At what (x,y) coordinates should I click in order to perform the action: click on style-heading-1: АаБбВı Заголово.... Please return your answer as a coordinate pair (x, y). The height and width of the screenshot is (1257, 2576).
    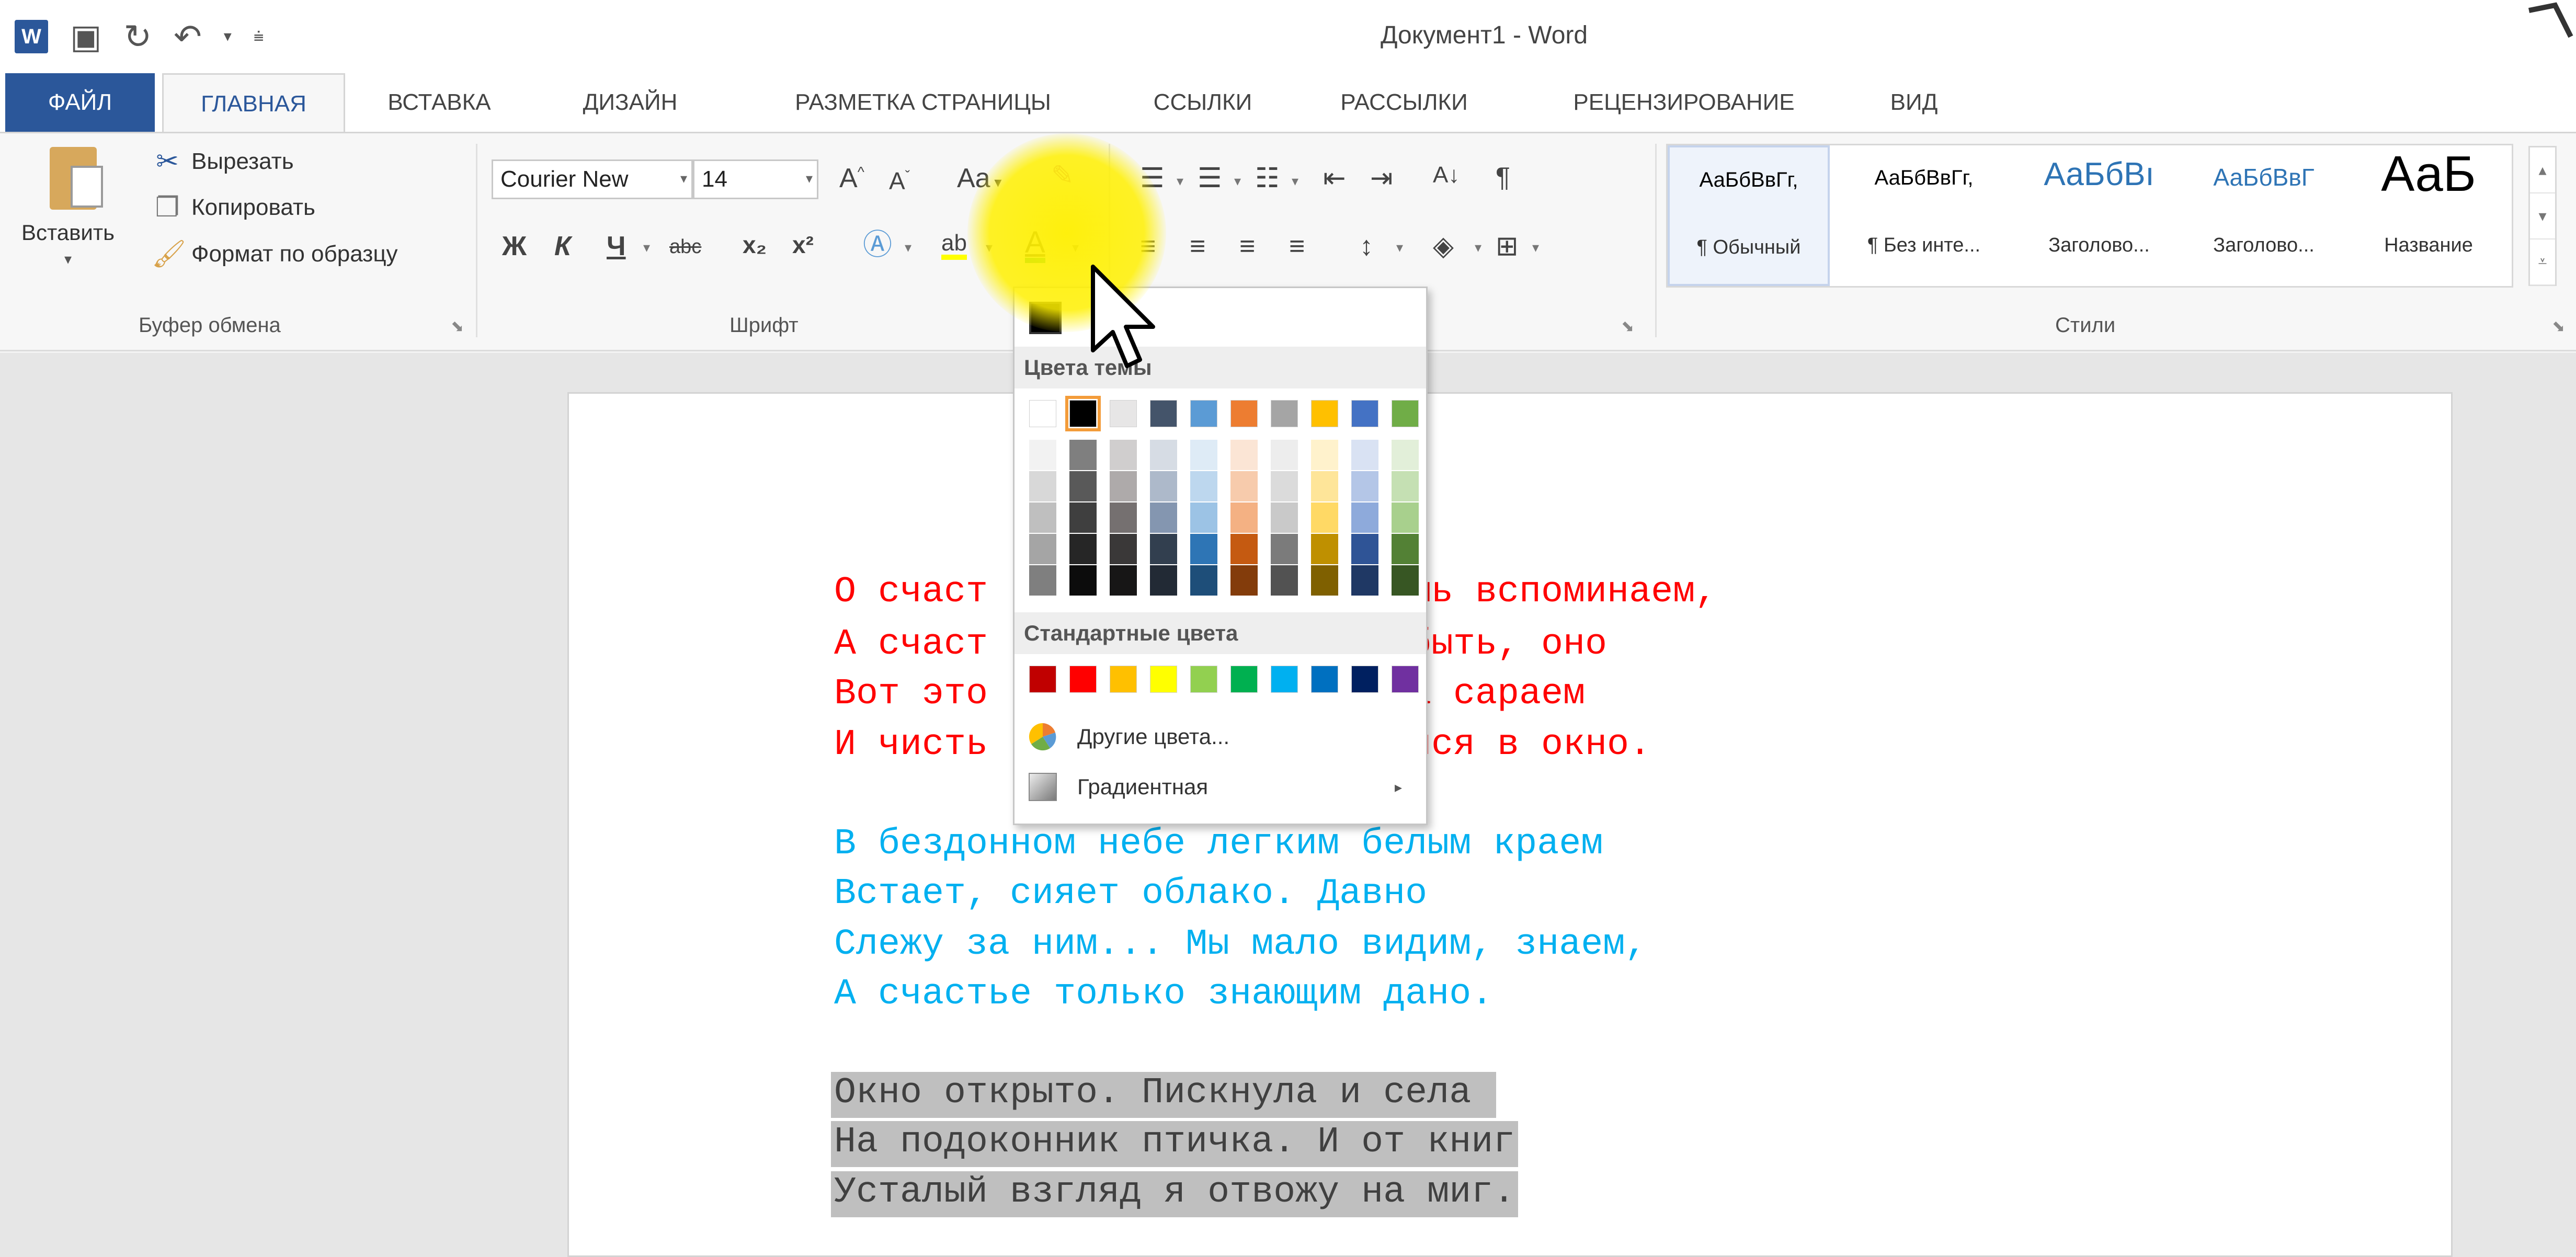
    Looking at the image, I should click on (2099, 215).